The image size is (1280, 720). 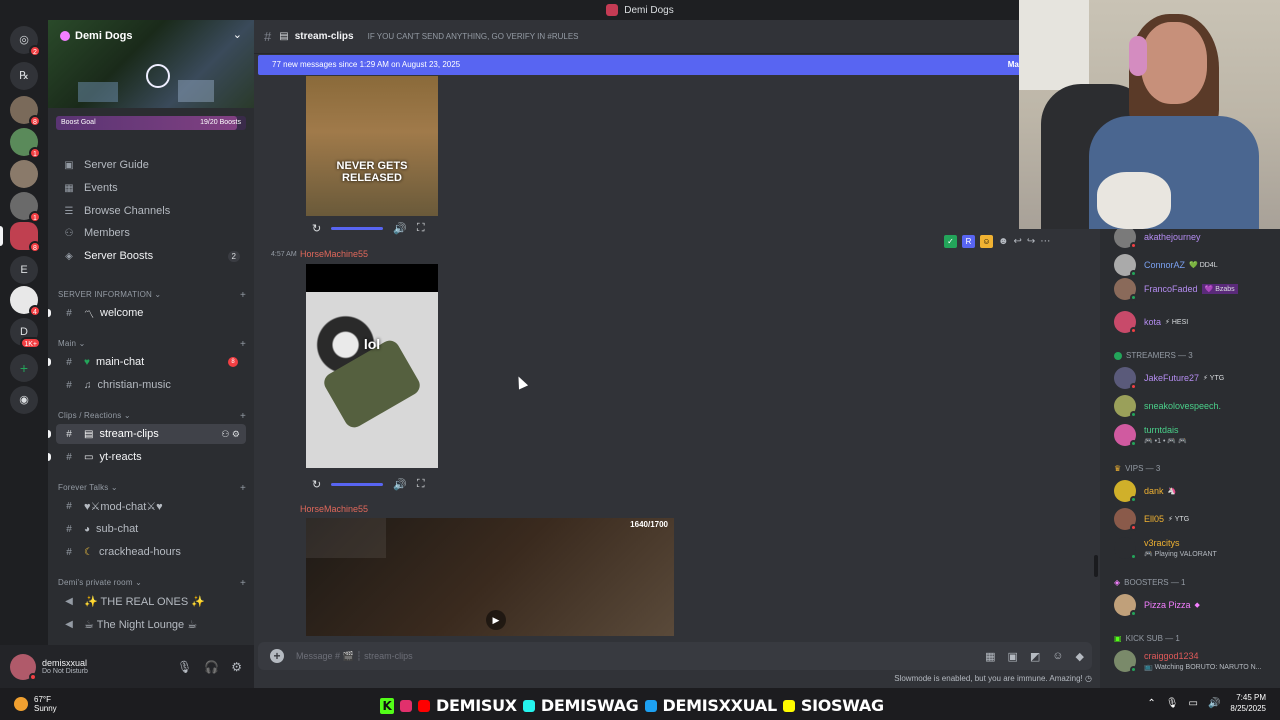 I want to click on server-icon-demi-dogs: 8, so click(x=25, y=237).